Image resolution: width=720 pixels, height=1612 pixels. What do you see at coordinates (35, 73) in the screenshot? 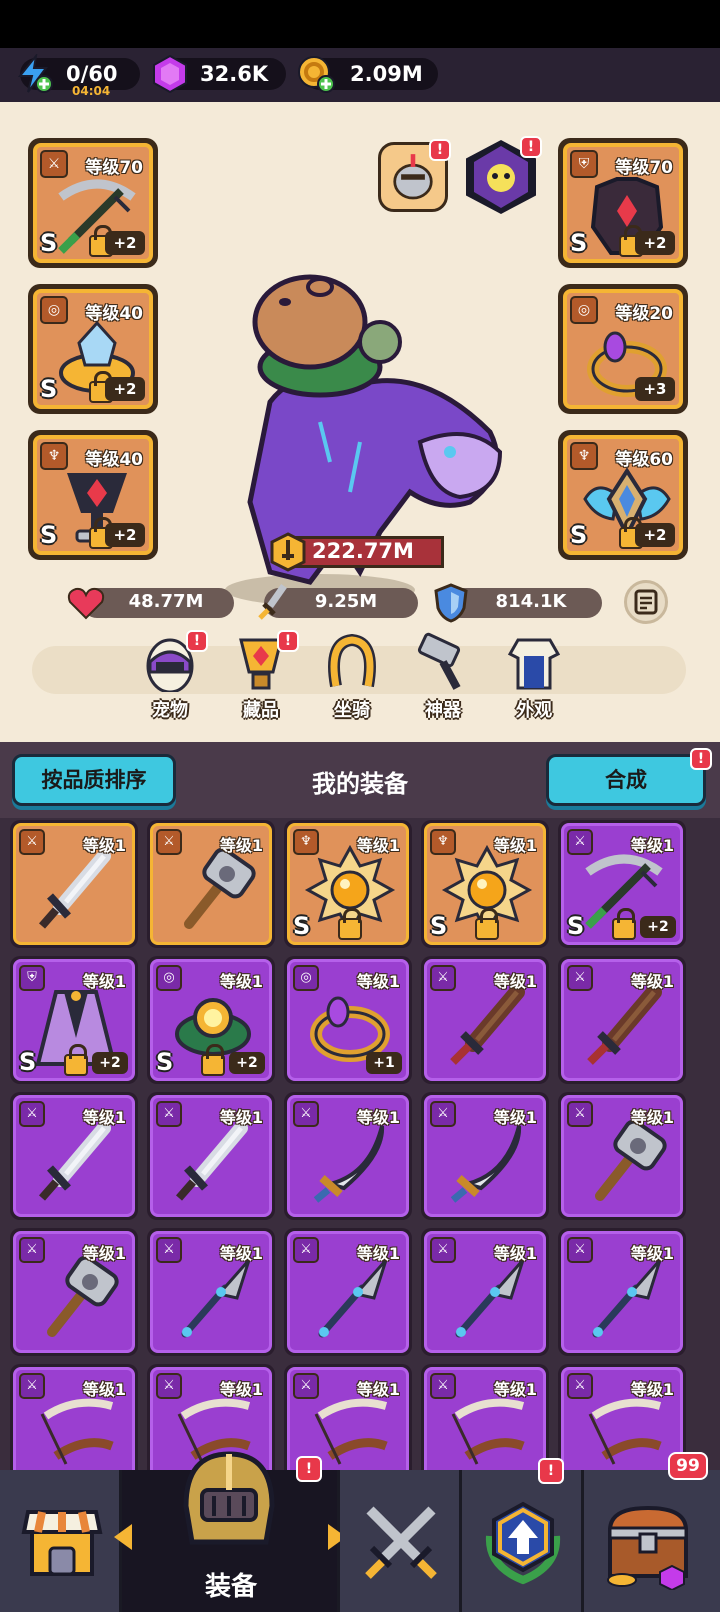
I see `energy-bolt-icon` at bounding box center [35, 73].